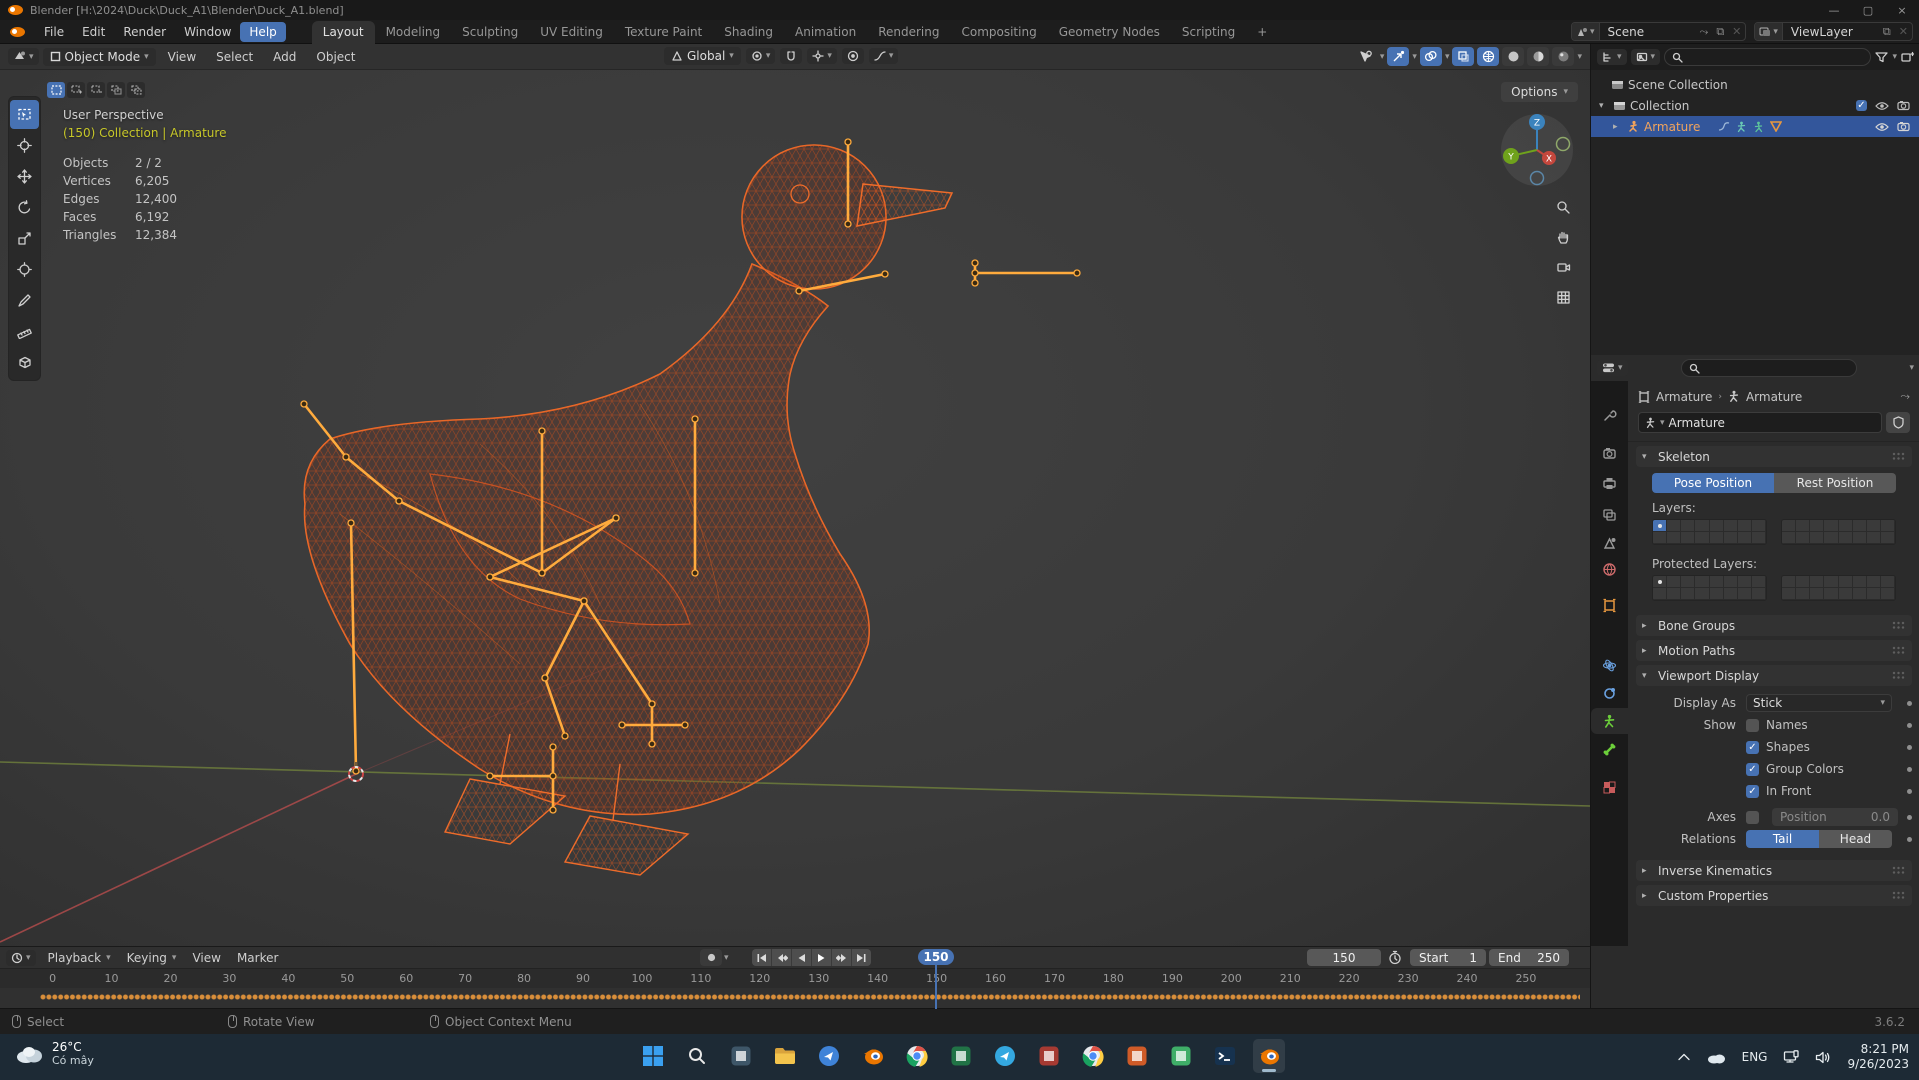  What do you see at coordinates (697, 1056) in the screenshot?
I see `taskbar-app-search-icon` at bounding box center [697, 1056].